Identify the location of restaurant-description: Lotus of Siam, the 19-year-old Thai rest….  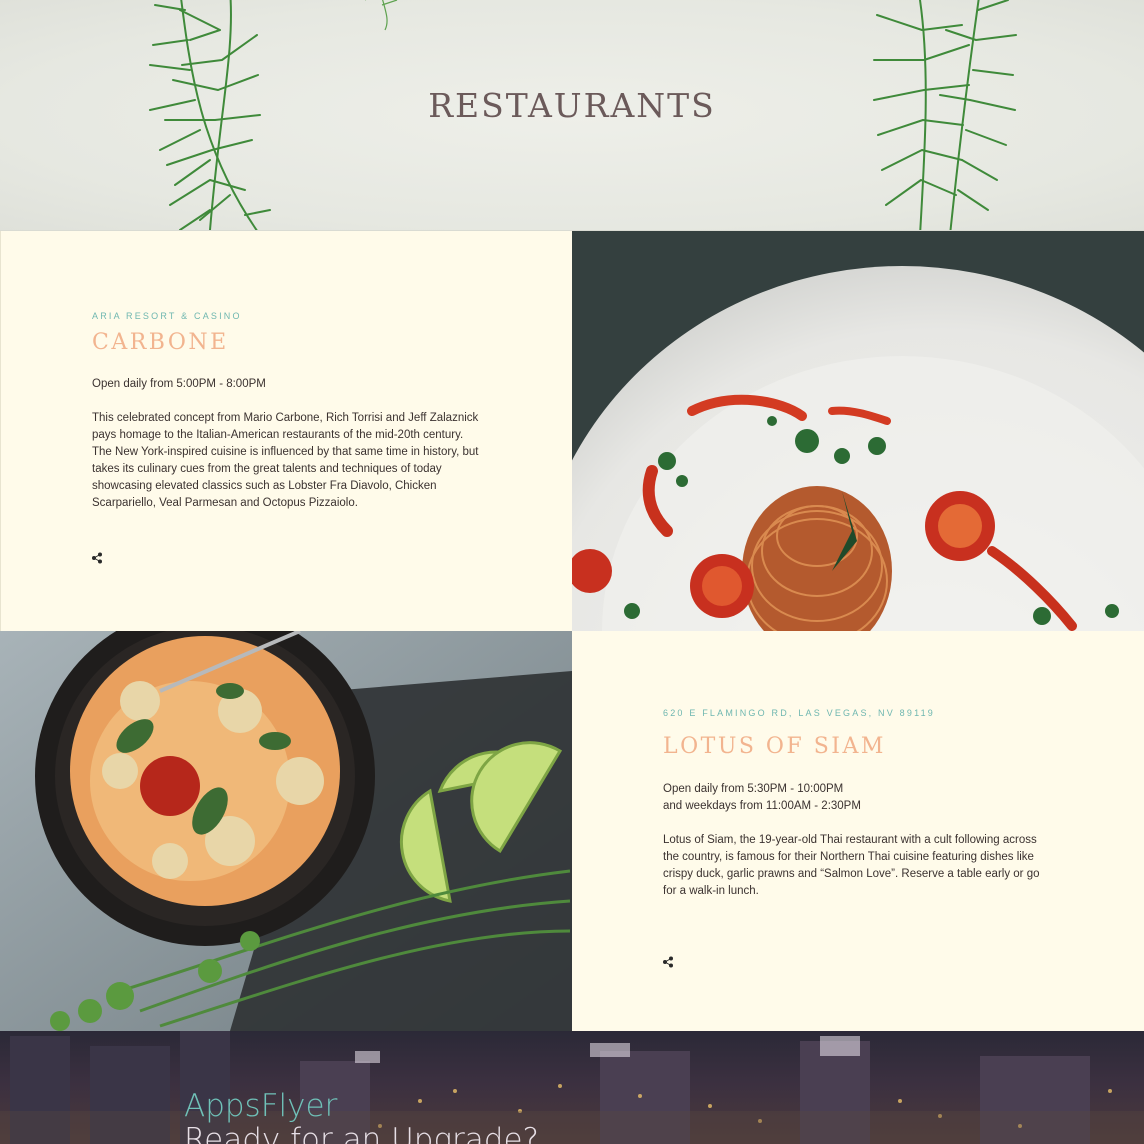
(851, 865).